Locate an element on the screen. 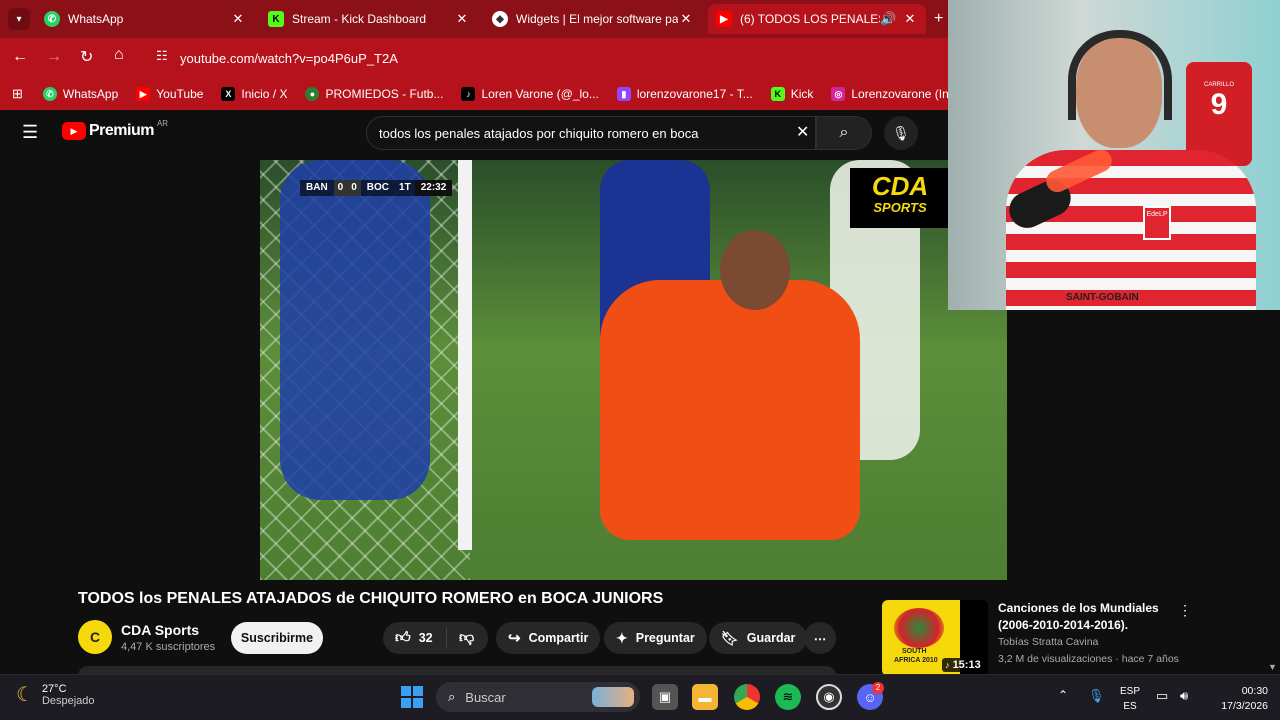  related-video-thumbnail: SOUTH AFRICA 2010 ♪ 15:13 is located at coordinates (935, 638).